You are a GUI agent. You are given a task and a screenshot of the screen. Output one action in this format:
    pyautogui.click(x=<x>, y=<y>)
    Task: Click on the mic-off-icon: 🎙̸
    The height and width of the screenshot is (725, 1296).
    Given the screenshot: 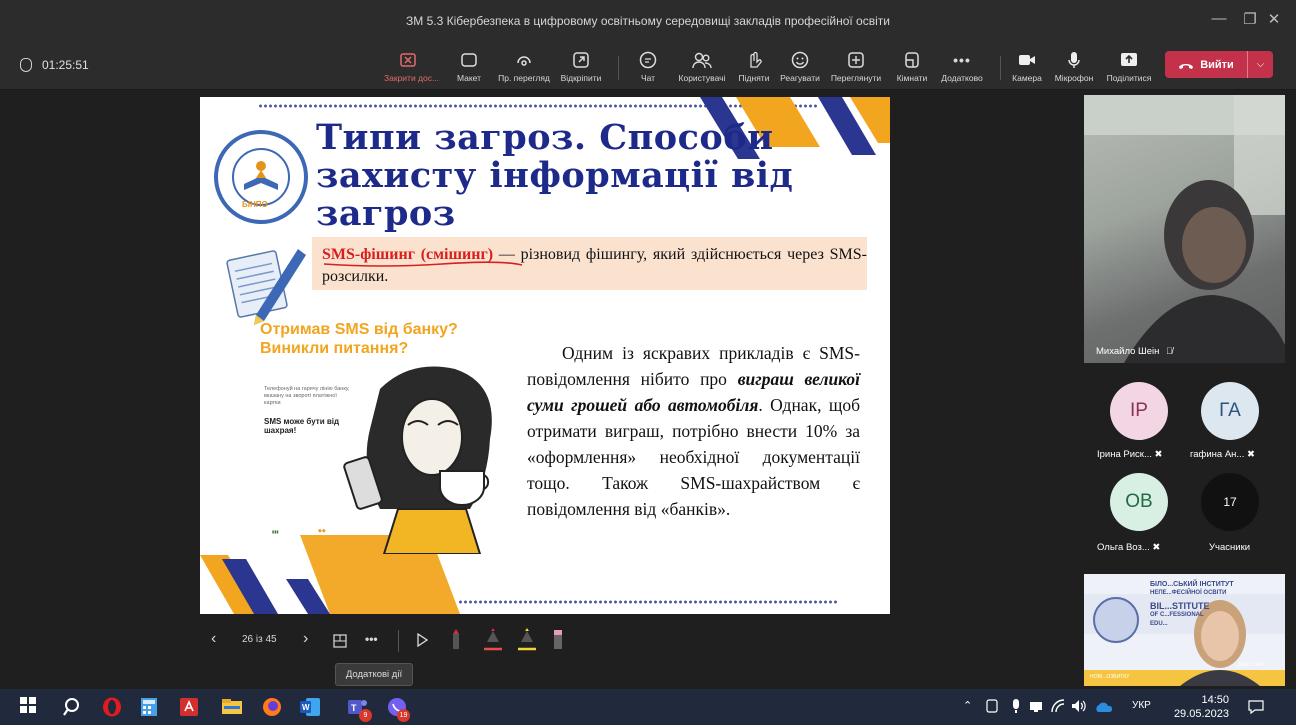 What is the action you would take?
    pyautogui.click(x=1169, y=351)
    